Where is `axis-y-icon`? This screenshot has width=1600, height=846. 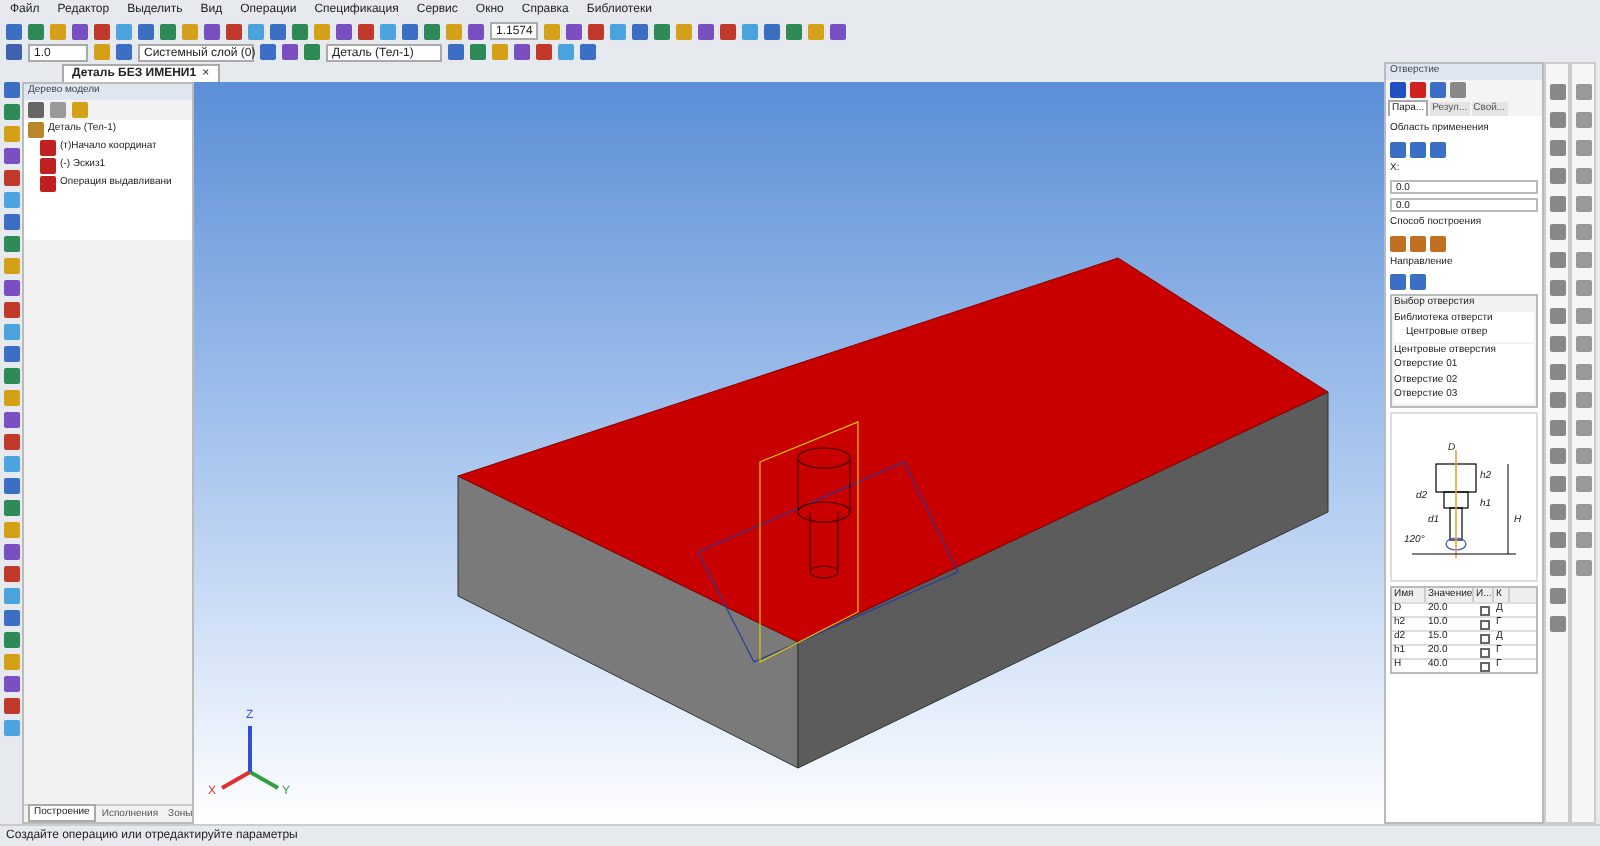
axis-y-icon is located at coordinates (264, 780).